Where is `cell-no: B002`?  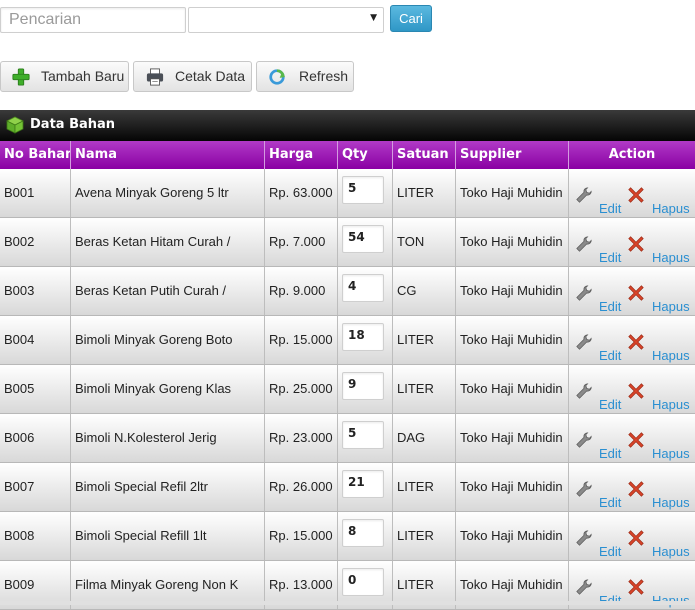
cell-no: B002 is located at coordinates (35, 242).